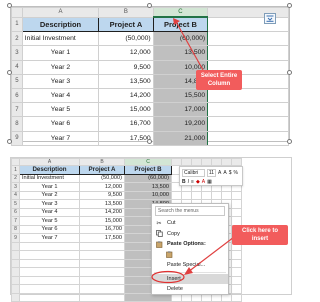 The image size is (320, 302). I want to click on project-b-cell: 13,500, so click(148, 187).